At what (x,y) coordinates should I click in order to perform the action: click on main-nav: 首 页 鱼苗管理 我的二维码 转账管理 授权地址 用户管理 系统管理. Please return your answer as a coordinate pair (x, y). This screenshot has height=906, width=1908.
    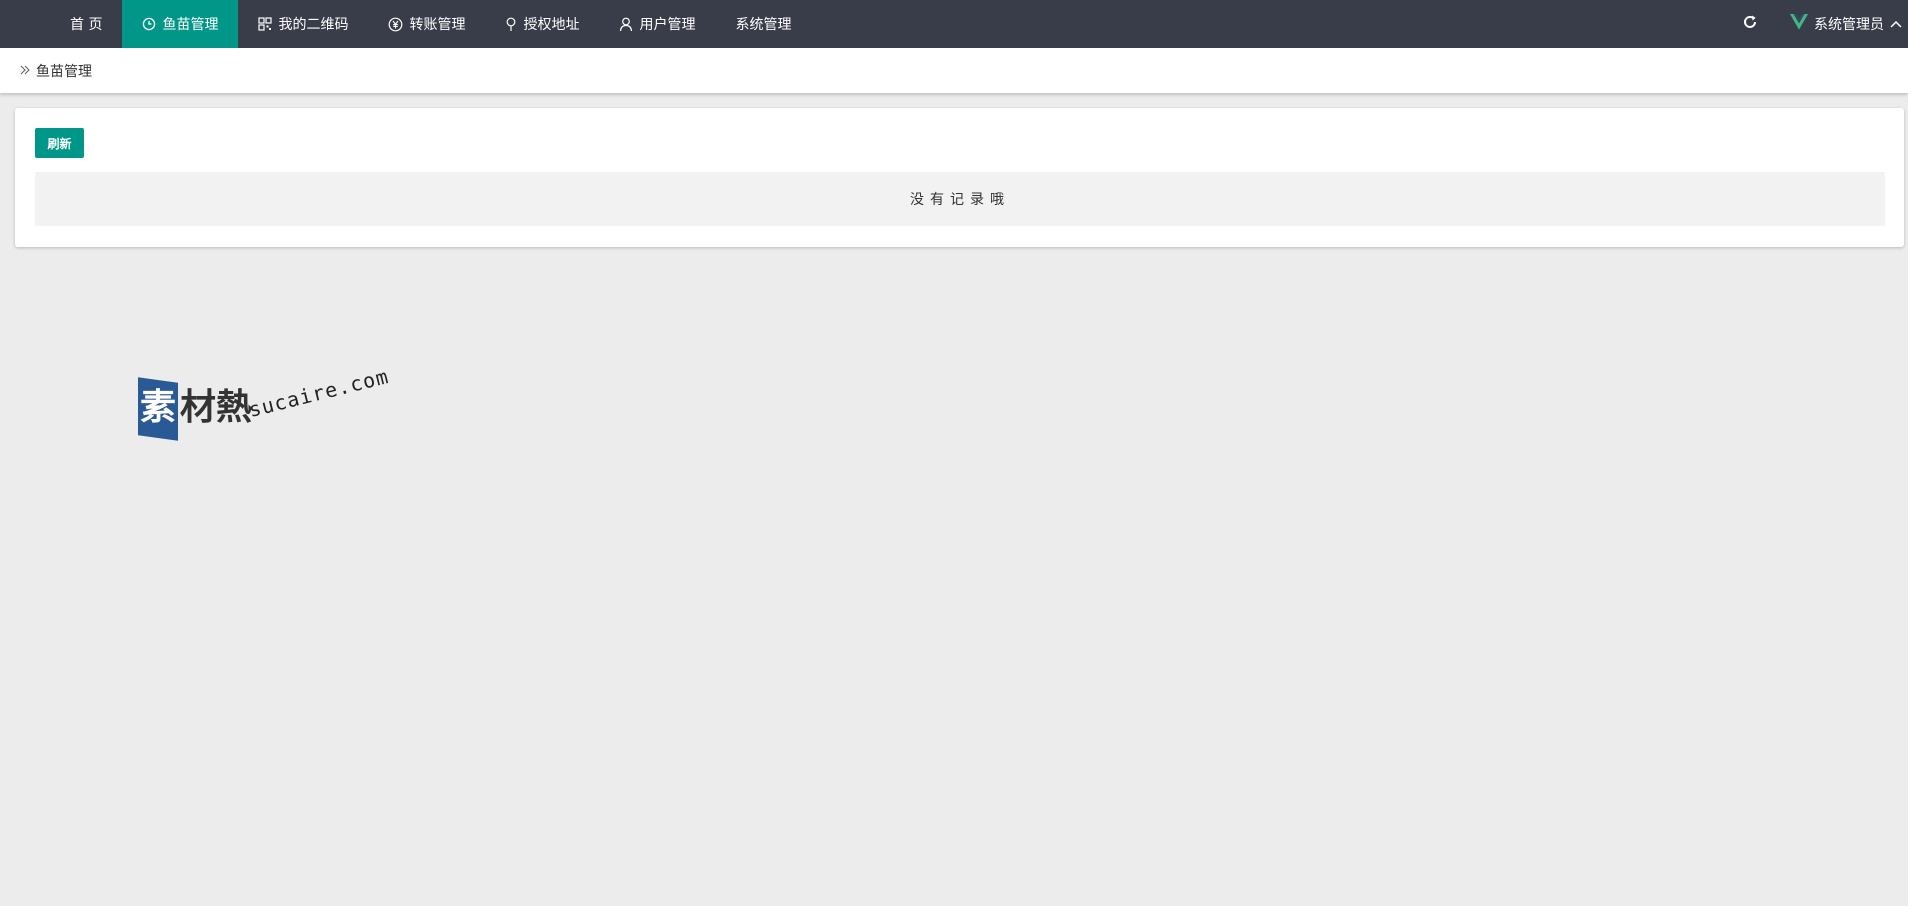
    Looking at the image, I should click on (430, 24).